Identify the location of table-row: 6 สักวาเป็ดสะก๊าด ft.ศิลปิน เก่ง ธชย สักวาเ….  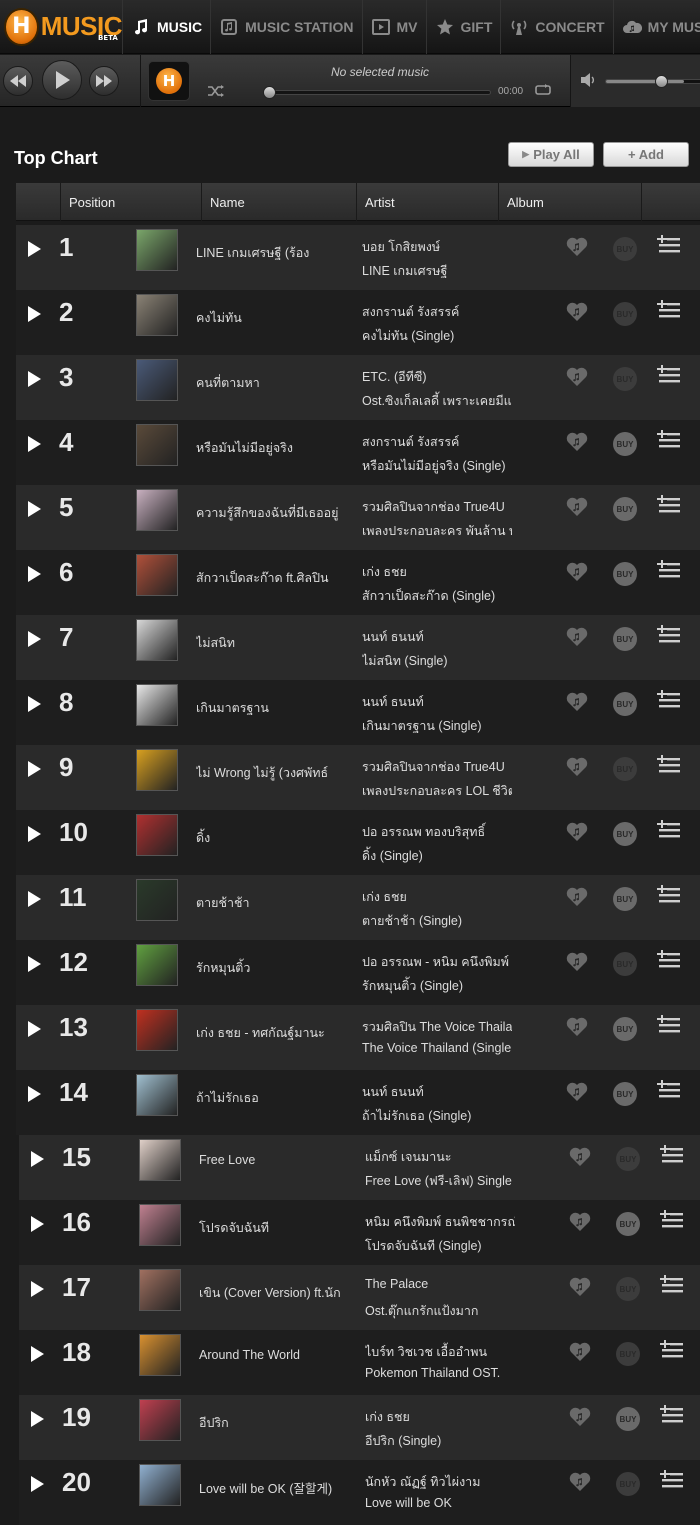
(358, 582).